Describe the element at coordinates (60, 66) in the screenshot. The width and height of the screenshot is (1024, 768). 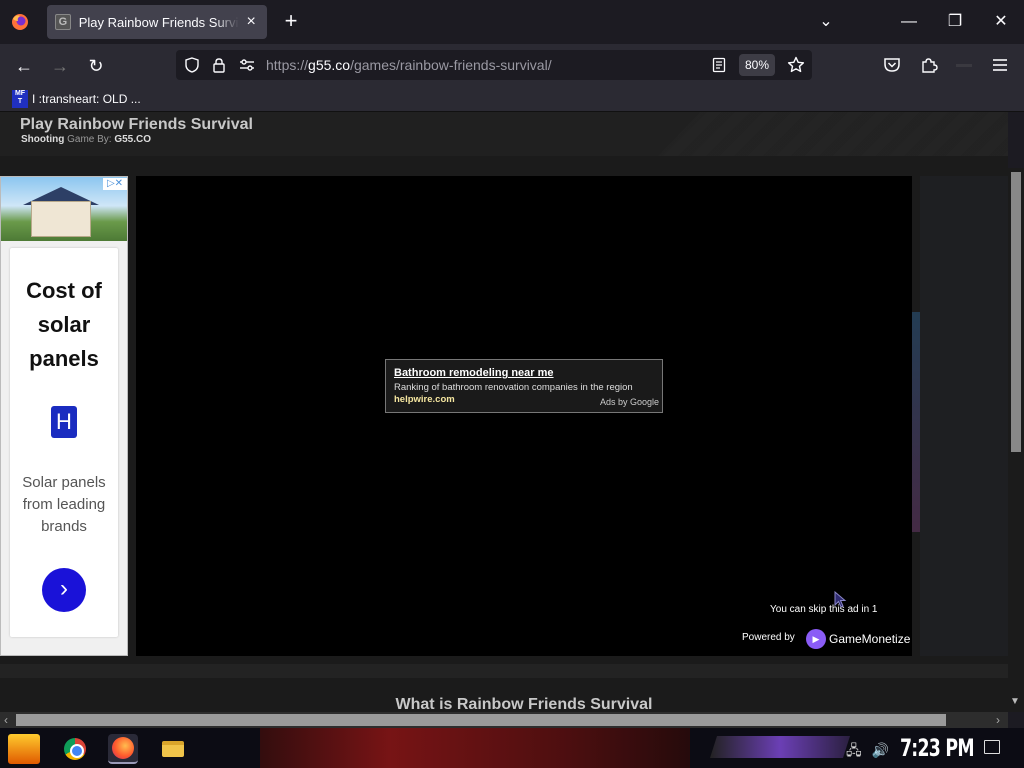
I see `forward-button: →` at that location.